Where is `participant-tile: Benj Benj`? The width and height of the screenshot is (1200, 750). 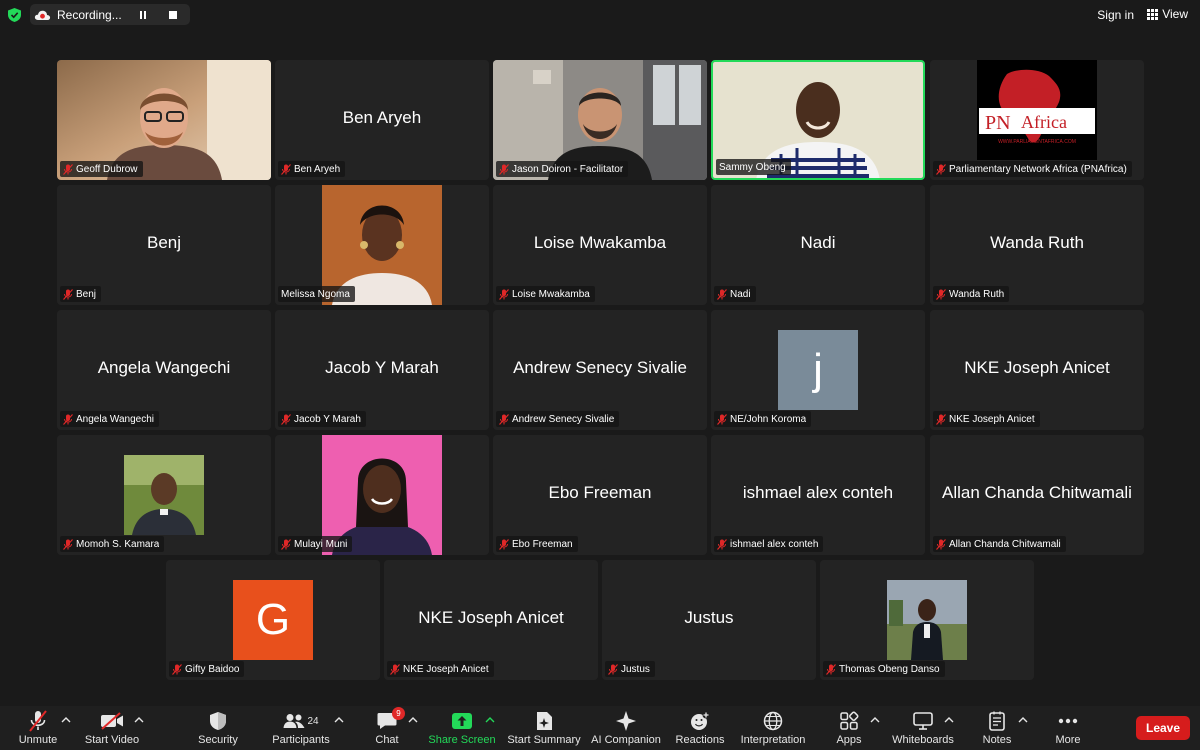 participant-tile: Benj Benj is located at coordinates (164, 245).